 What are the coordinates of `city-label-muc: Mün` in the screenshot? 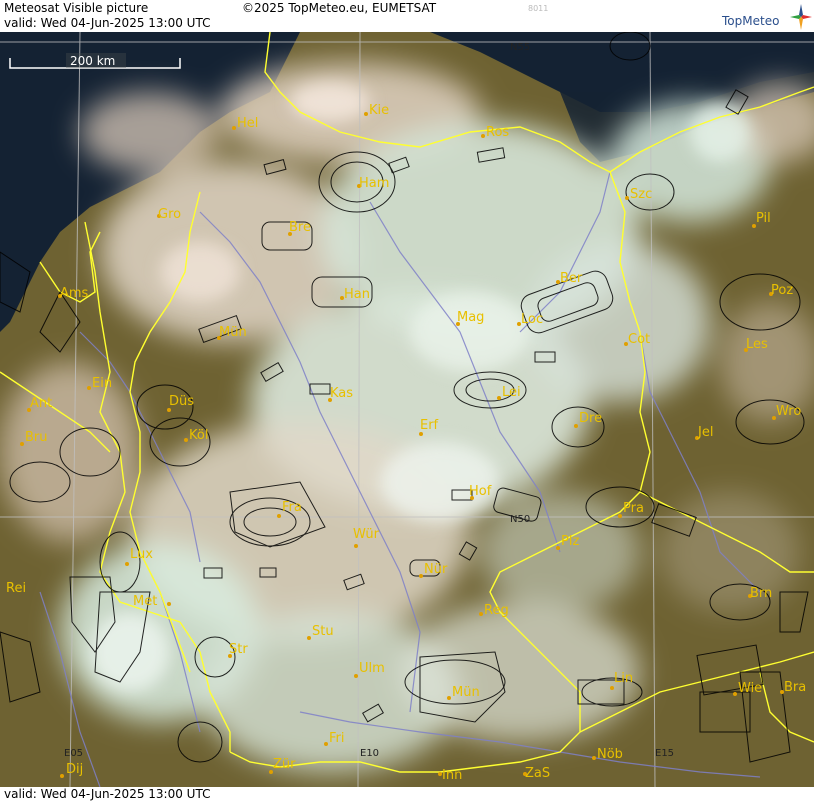 It's located at (466, 692).